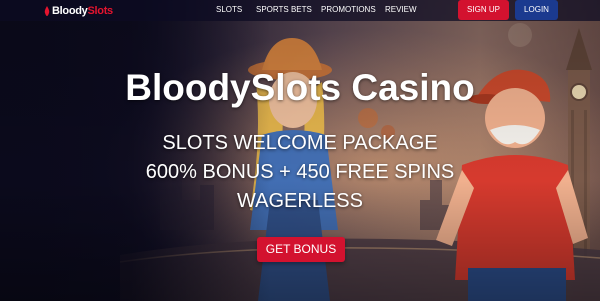 This screenshot has width=600, height=301. I want to click on hero-subtitle-line-3: WAGERLESS, so click(300, 201).